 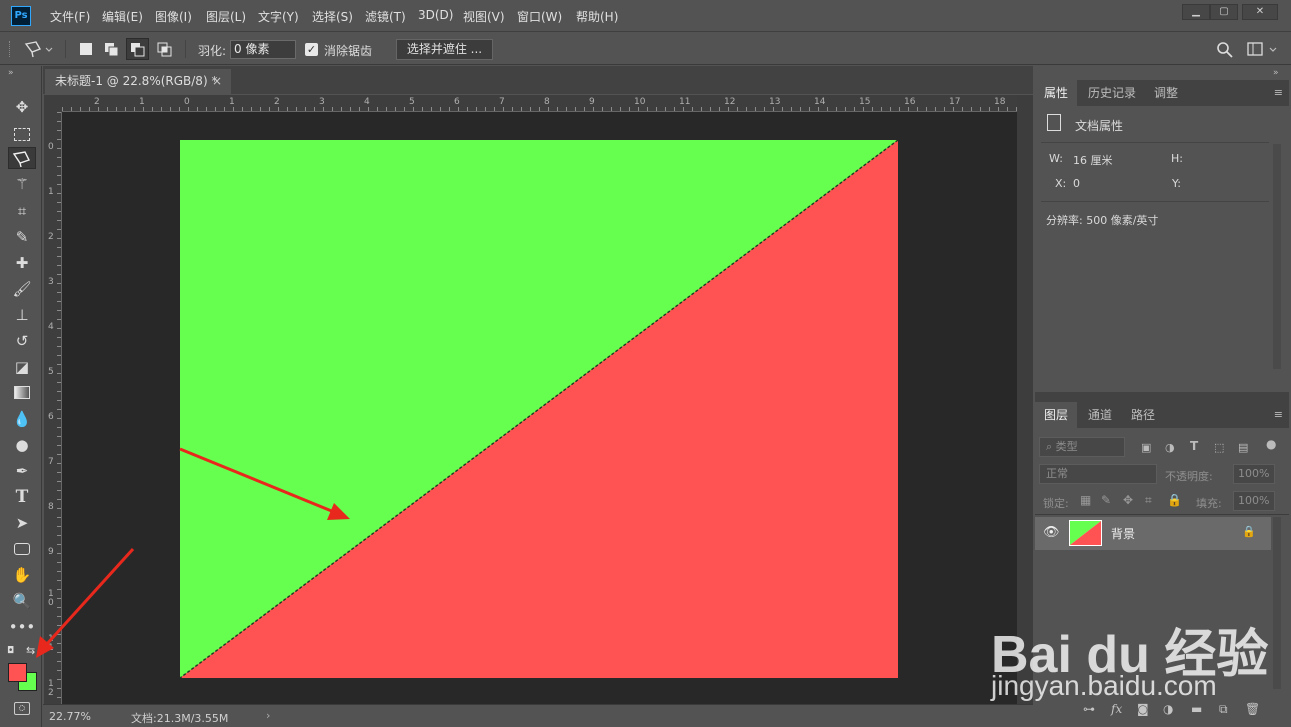 What do you see at coordinates (22, 158) in the screenshot?
I see `polygonal-lasso-icon` at bounding box center [22, 158].